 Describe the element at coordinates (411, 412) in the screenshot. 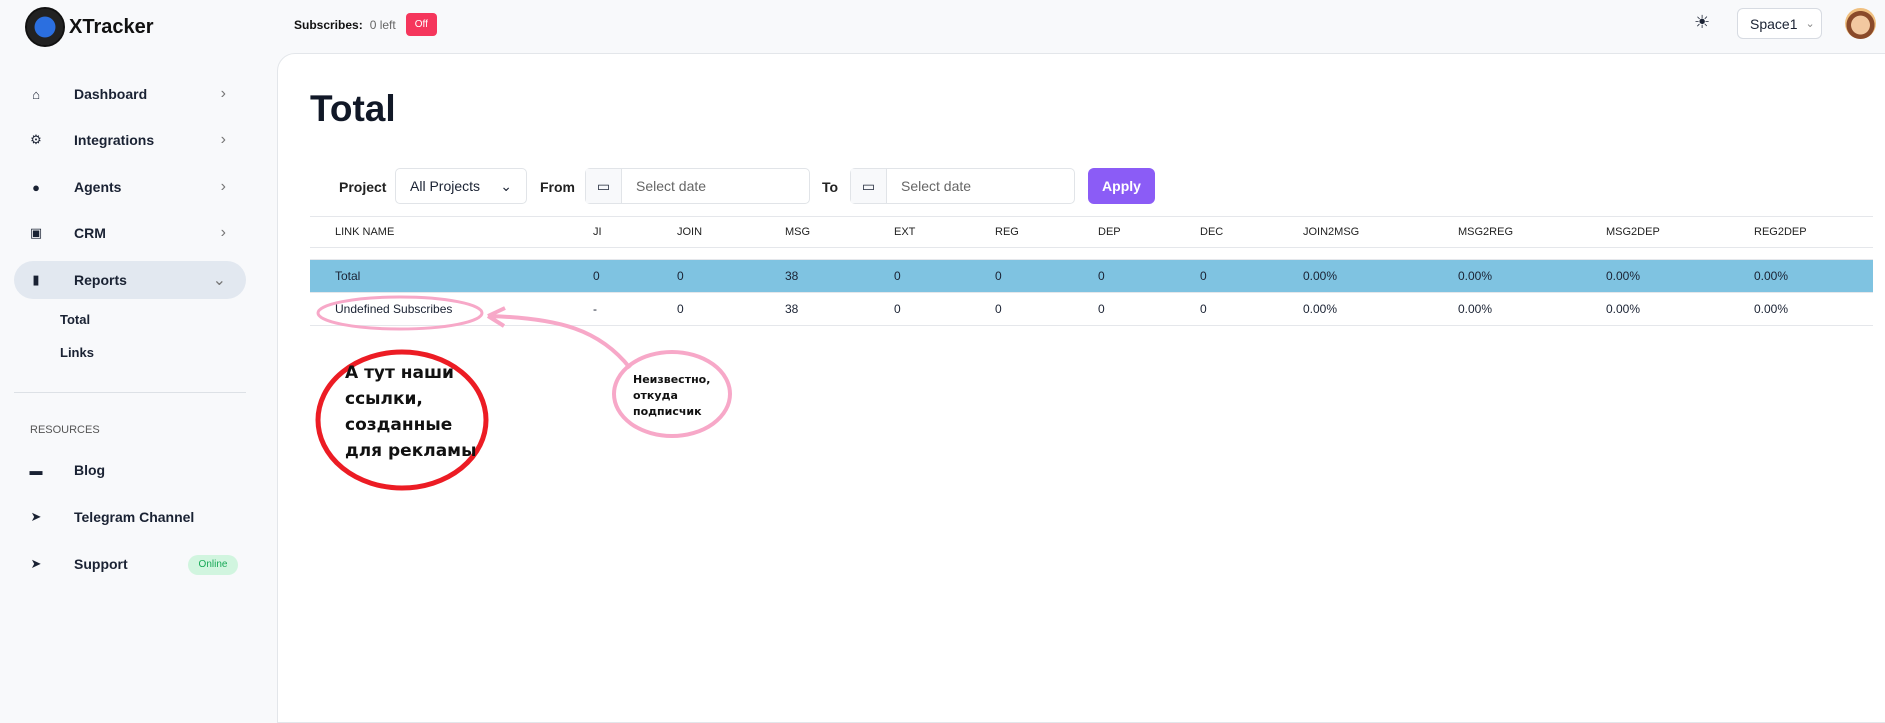

I see `red-annotation-text: А тут наши ссылки, созданные для рекламы` at that location.